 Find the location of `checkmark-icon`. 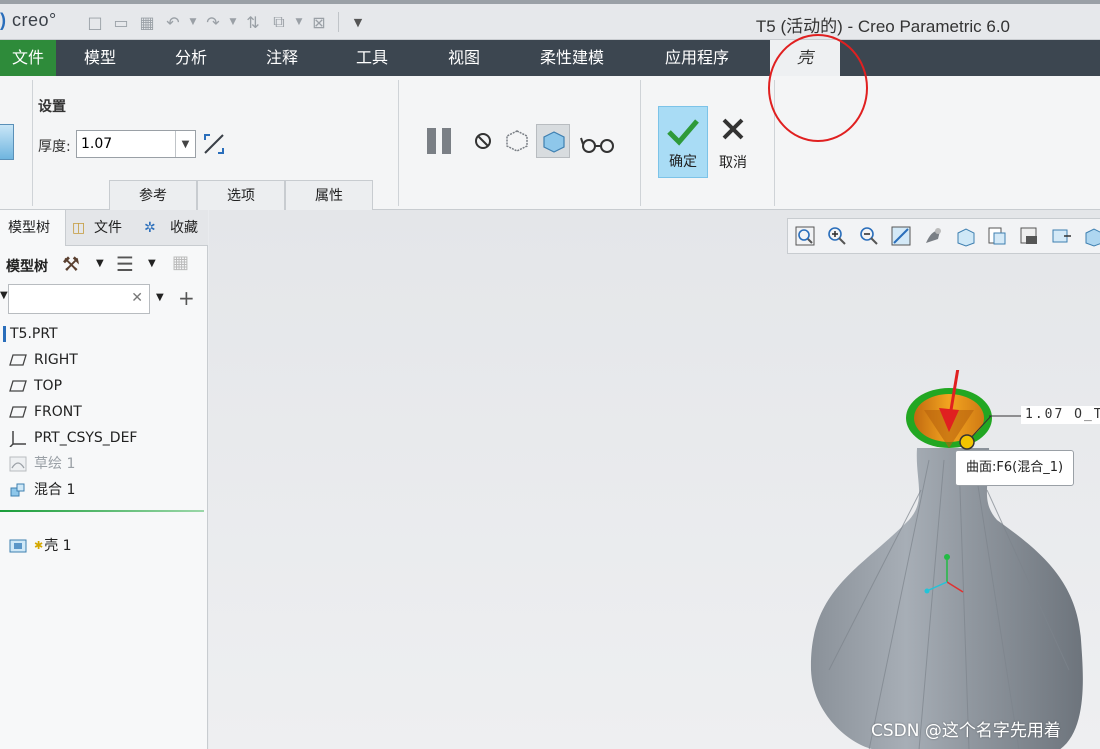

checkmark-icon is located at coordinates (683, 132).